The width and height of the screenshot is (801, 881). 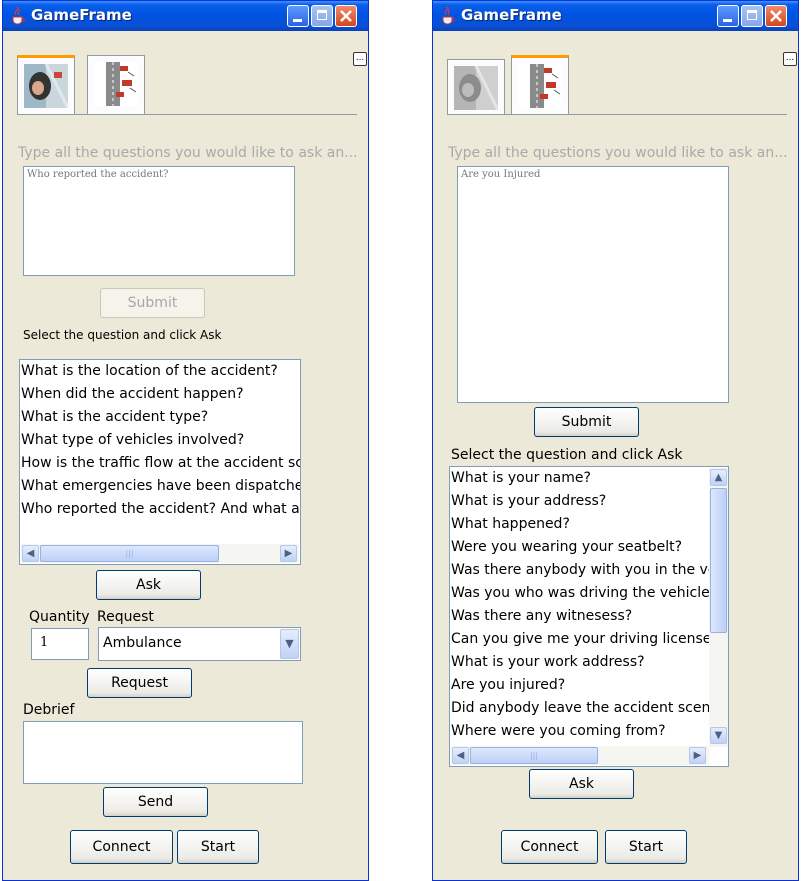 I want to click on list-item: What emergencies have been dispatched, so click(x=160, y=486).